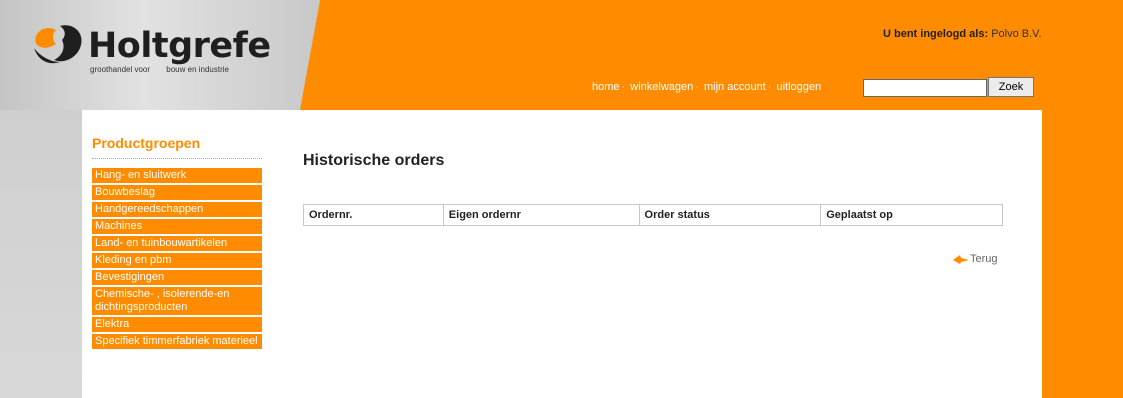 The width and height of the screenshot is (1123, 398). What do you see at coordinates (936, 34) in the screenshot?
I see `login-label: U bent ingelogd als:` at bounding box center [936, 34].